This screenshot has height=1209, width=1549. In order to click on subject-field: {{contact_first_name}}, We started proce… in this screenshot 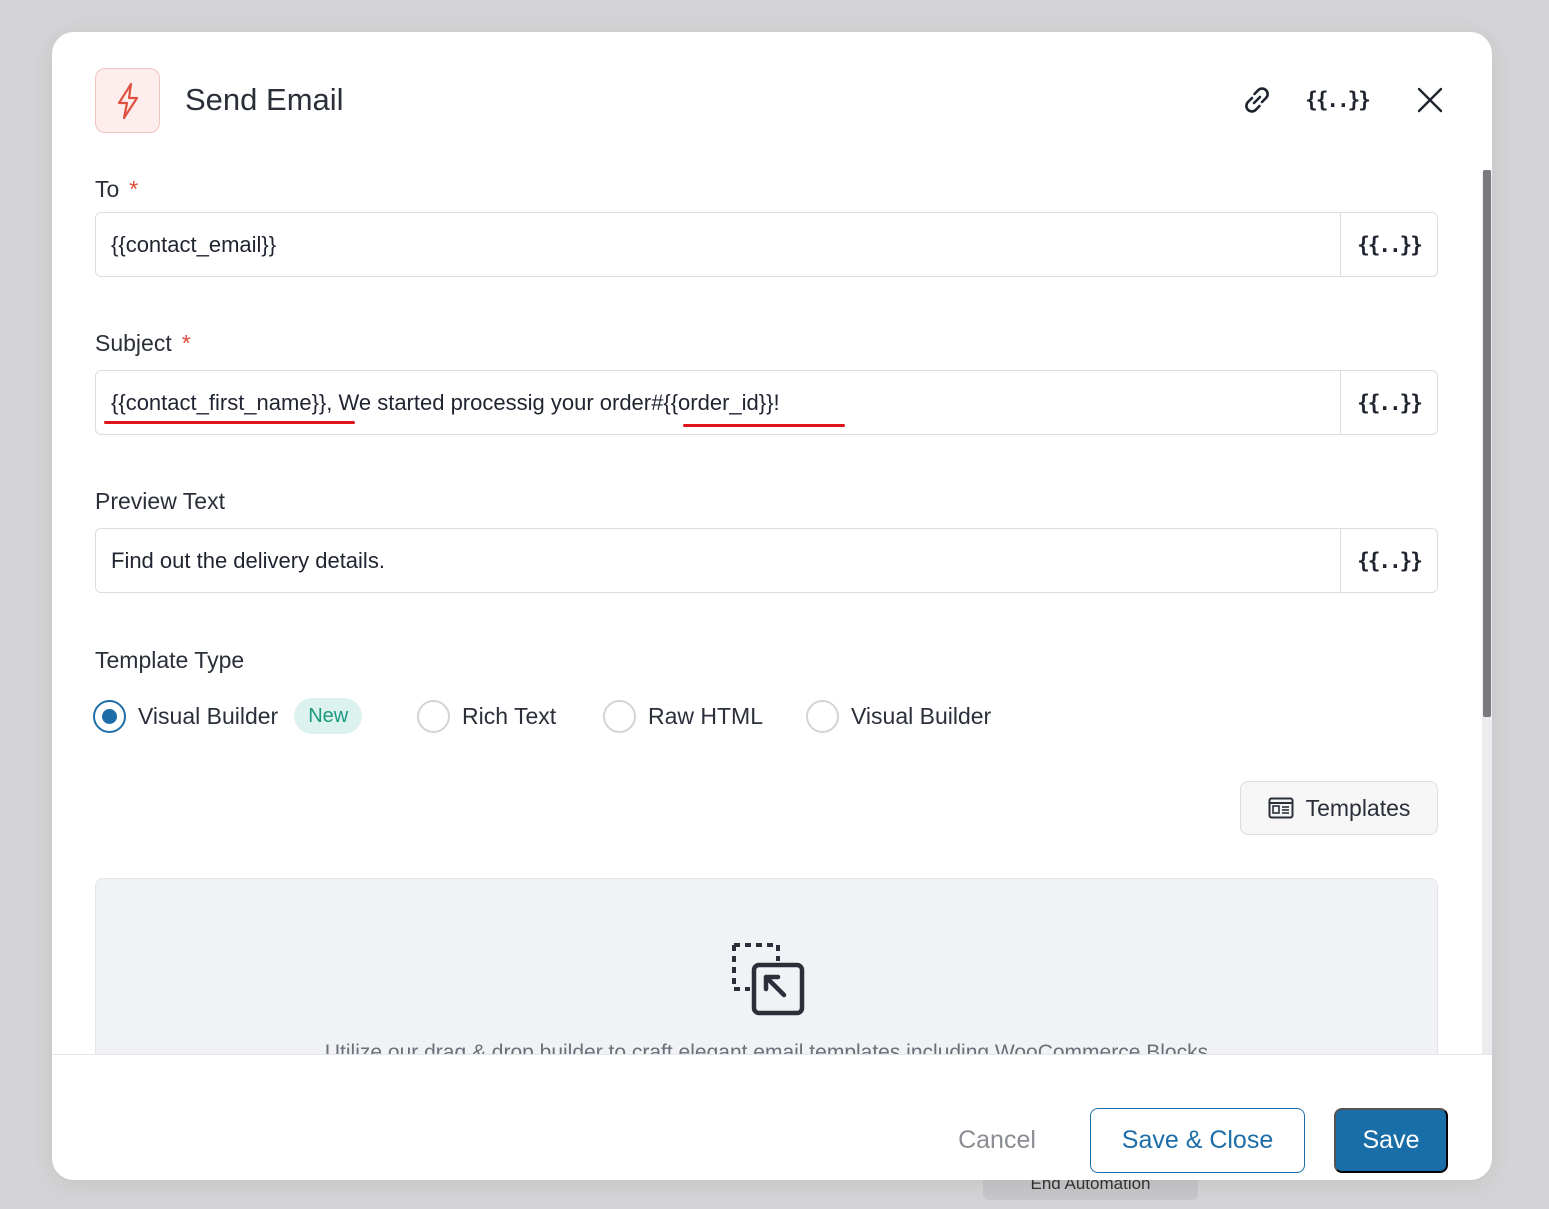, I will do `click(766, 402)`.